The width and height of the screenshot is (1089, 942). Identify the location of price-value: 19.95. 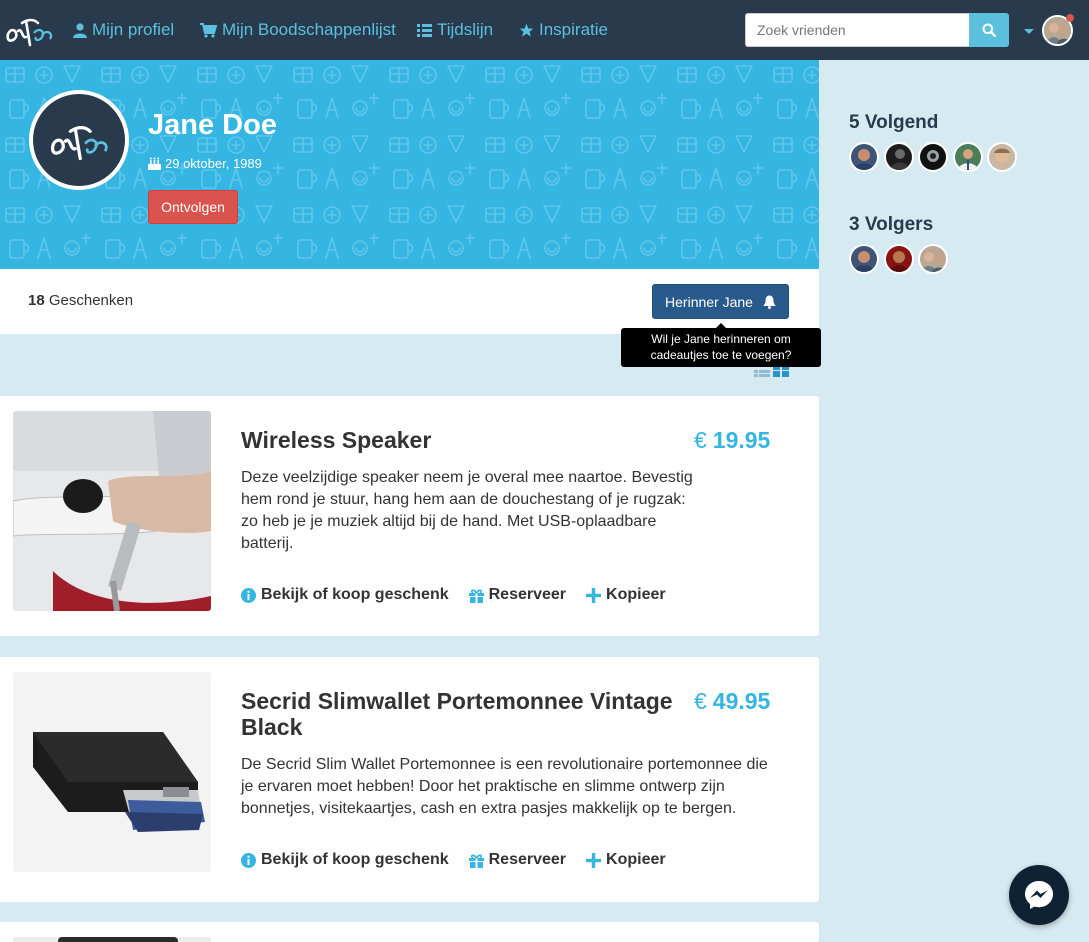
(741, 440).